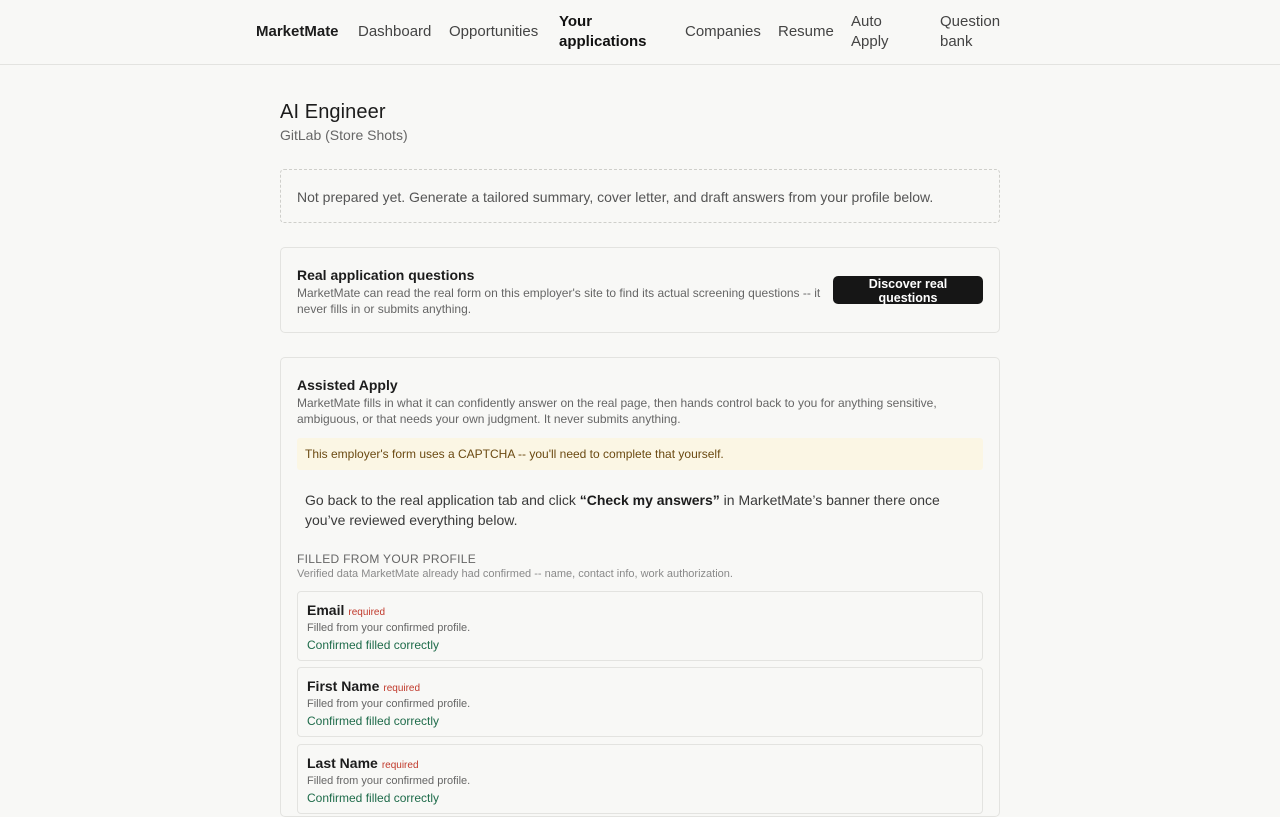 Image resolution: width=1280 pixels, height=817 pixels. I want to click on filled-from-profile-heading: FILLED FROM YOUR PROFILE, so click(387, 559).